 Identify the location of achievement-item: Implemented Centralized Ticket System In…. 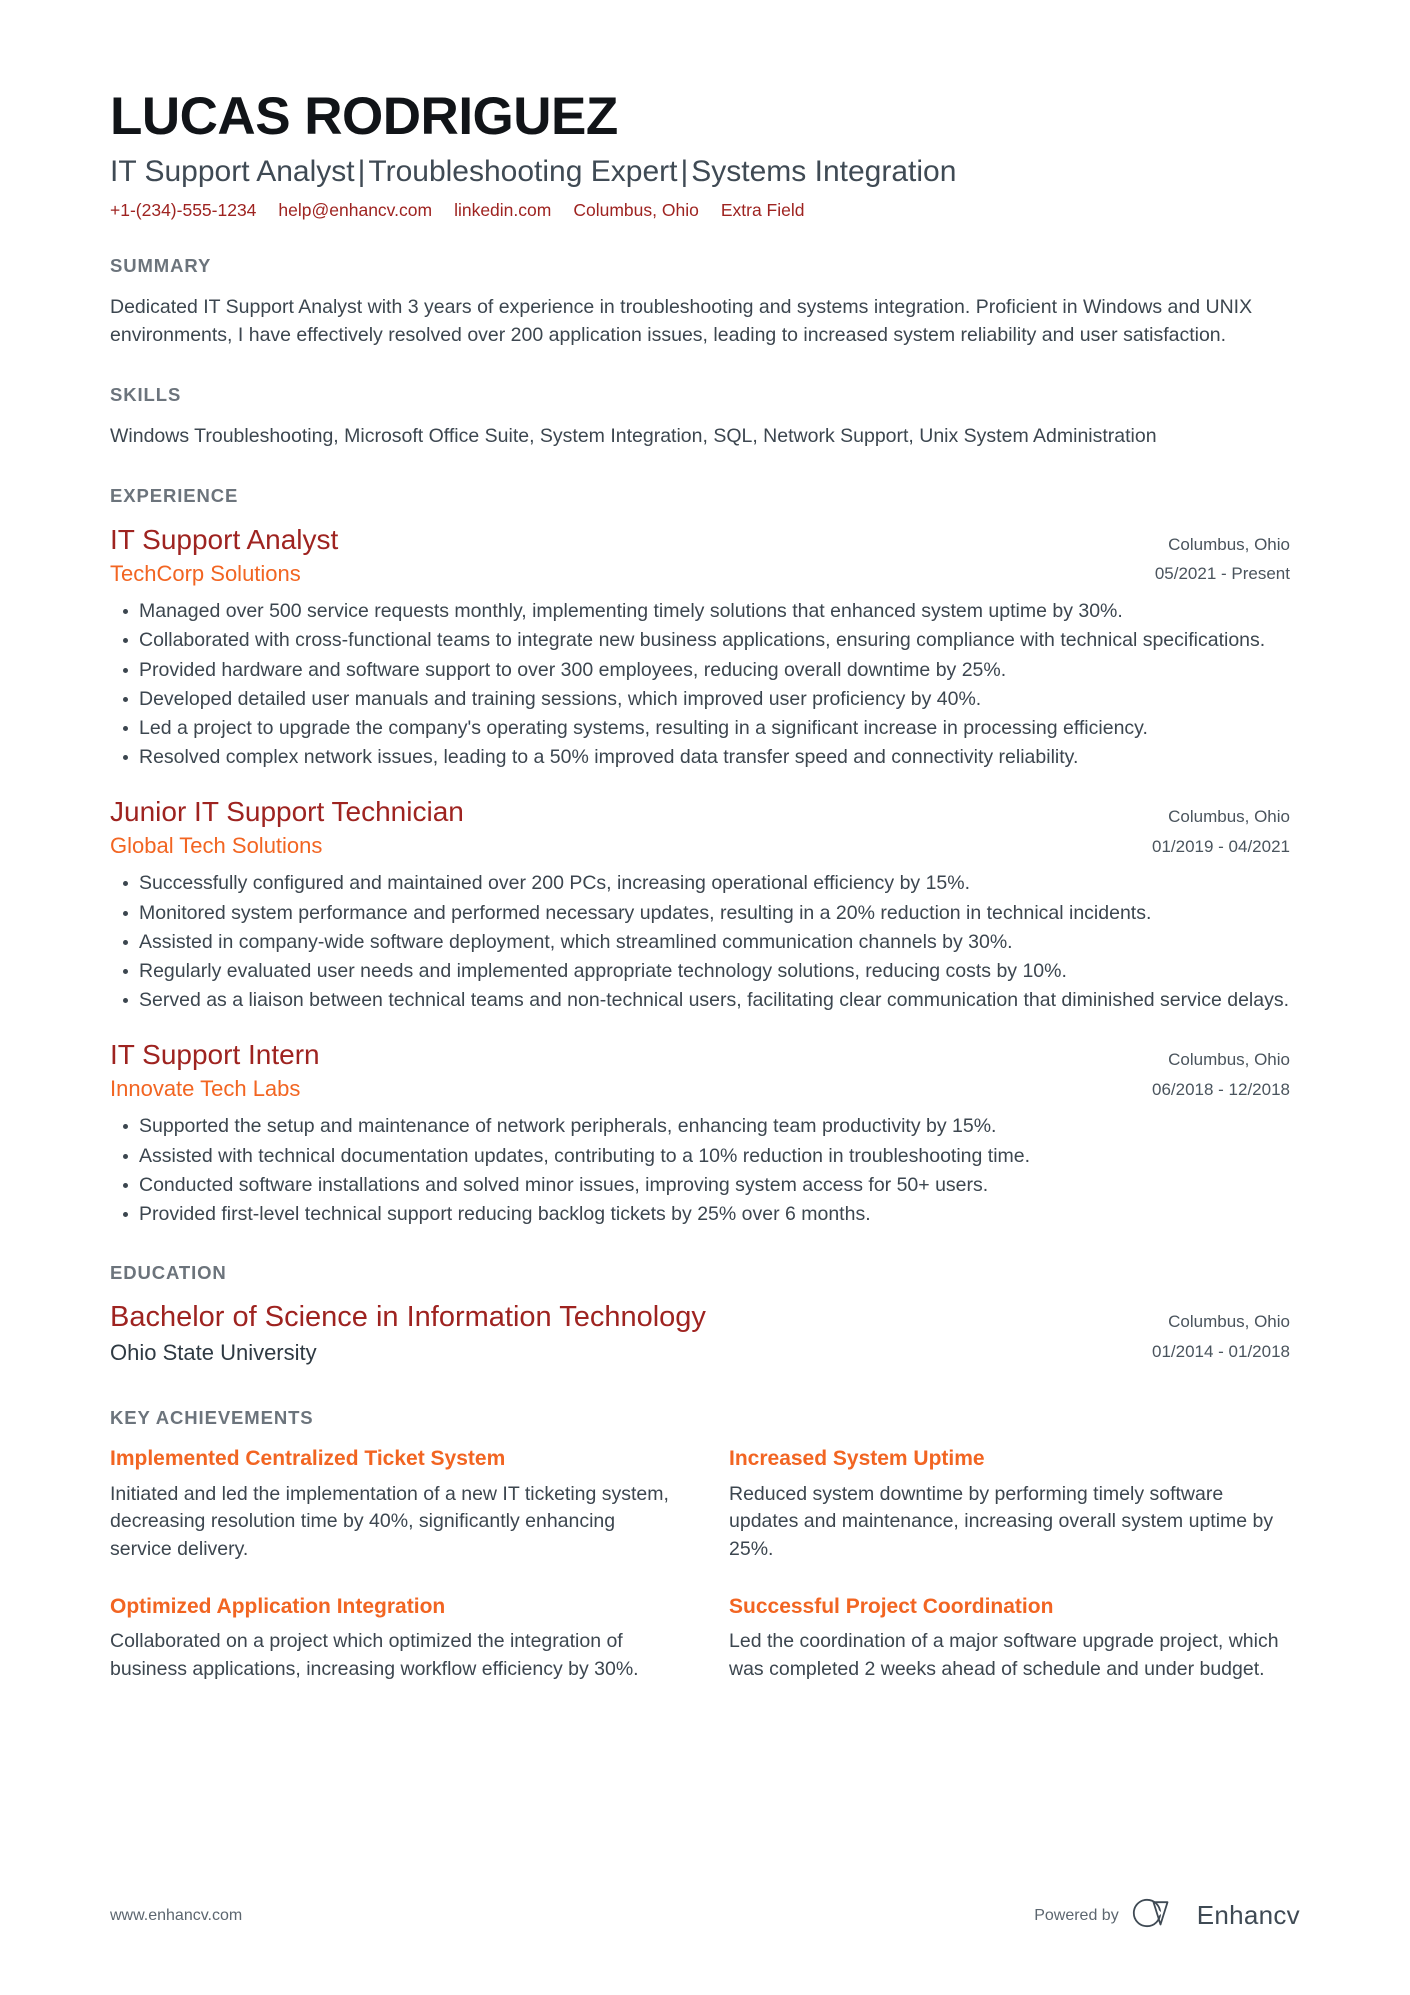
(390, 1504).